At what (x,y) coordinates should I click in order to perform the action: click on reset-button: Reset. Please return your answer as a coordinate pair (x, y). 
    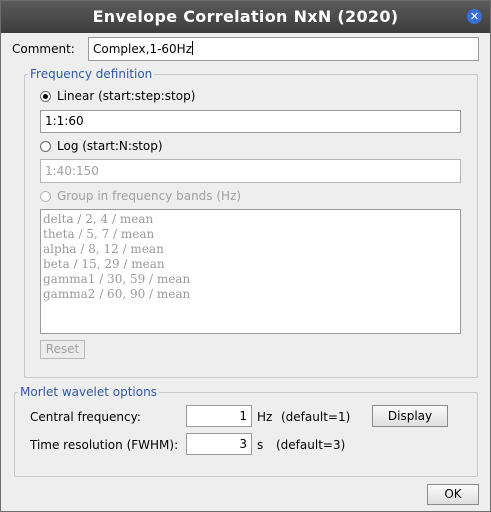
    Looking at the image, I should click on (62, 349).